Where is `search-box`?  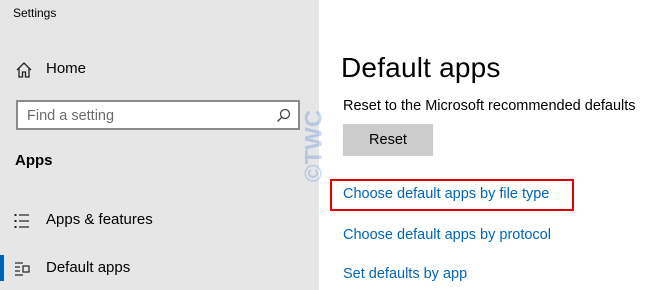 search-box is located at coordinates (158, 115).